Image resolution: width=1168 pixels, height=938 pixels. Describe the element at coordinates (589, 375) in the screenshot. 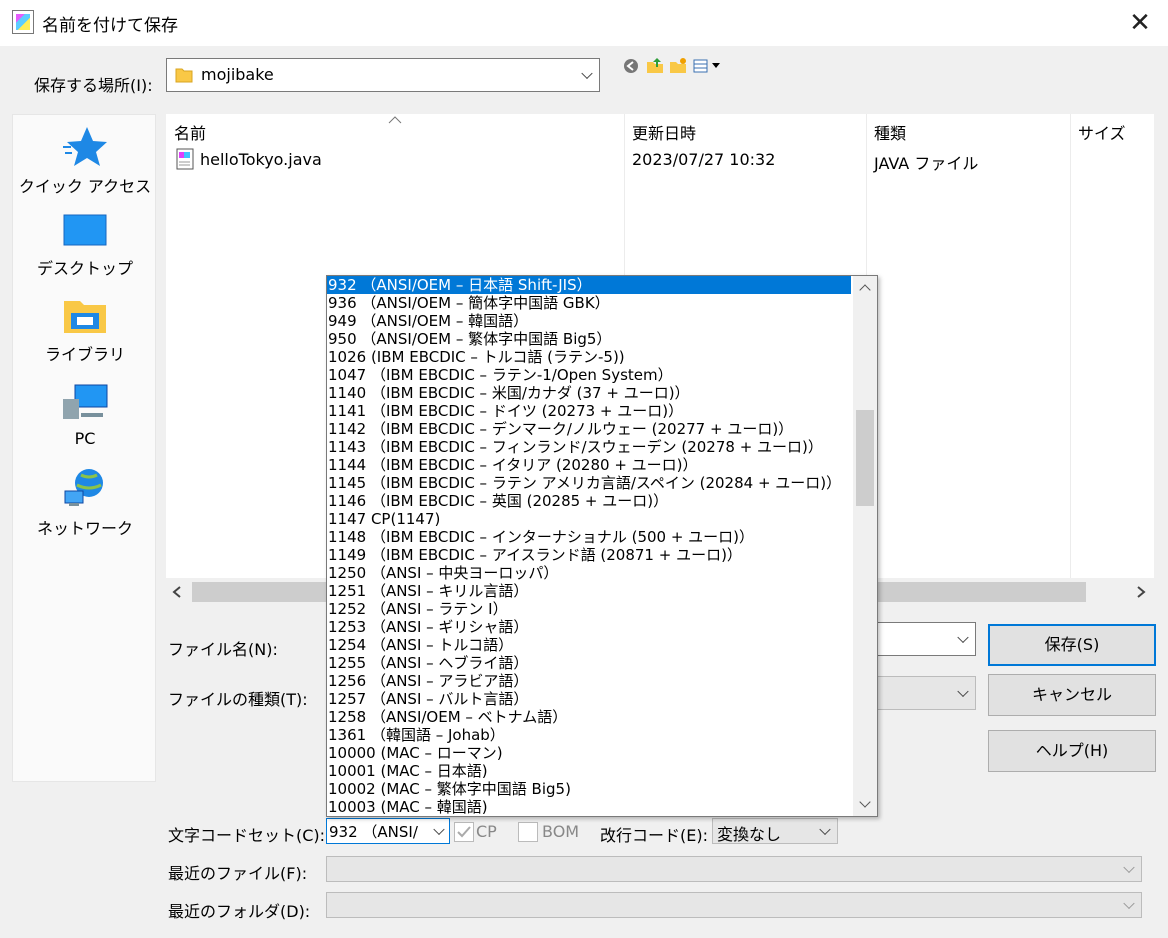

I see `charset-option: 1047 （IBM EBCDIC – ラテン-1/Open System）` at that location.